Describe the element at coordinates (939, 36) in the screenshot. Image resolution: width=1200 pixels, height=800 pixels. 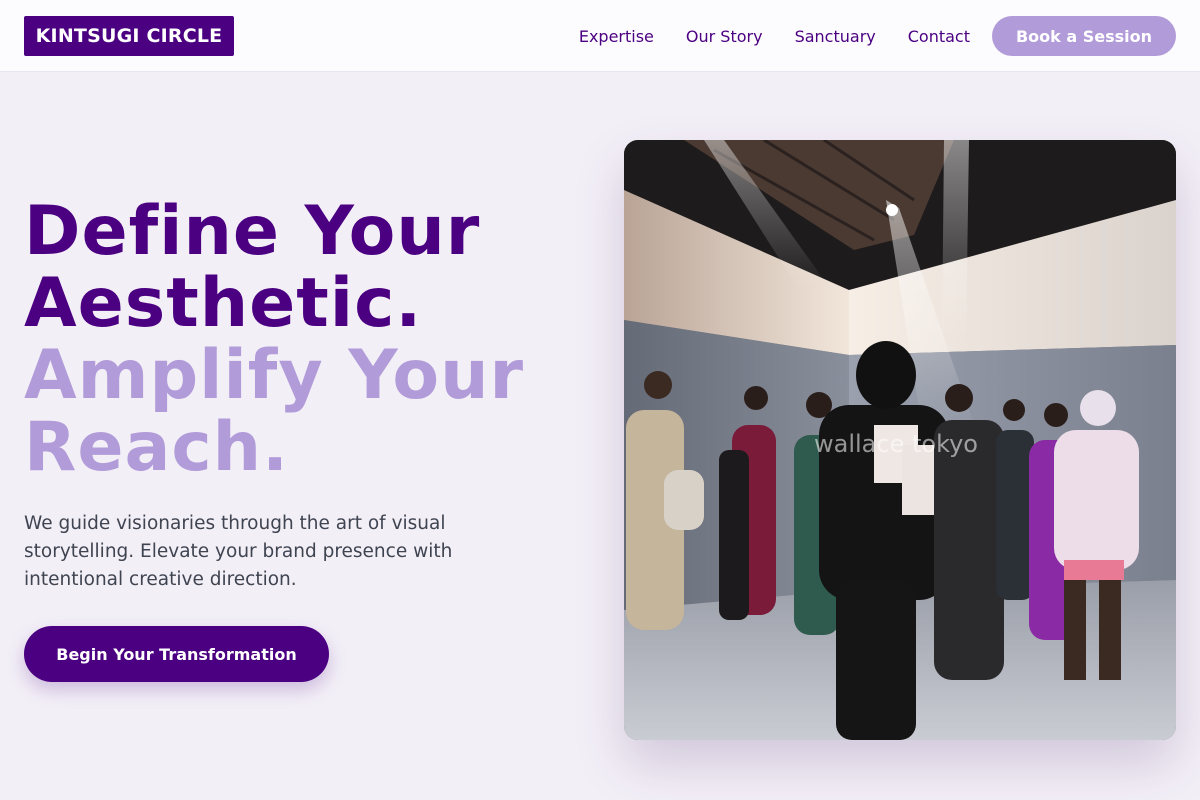
I see `nav-link-contact: Contact` at that location.